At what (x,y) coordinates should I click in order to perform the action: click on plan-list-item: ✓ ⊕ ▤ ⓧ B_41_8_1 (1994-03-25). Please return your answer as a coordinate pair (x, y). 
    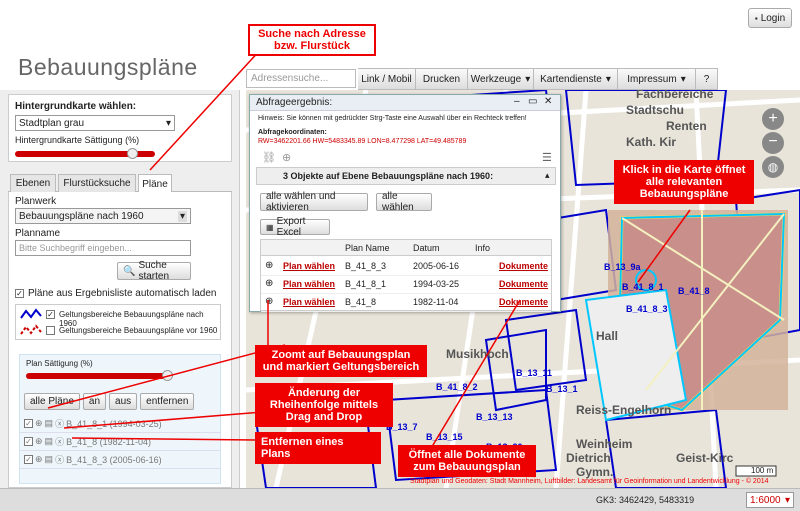
    Looking at the image, I should click on (120, 424).